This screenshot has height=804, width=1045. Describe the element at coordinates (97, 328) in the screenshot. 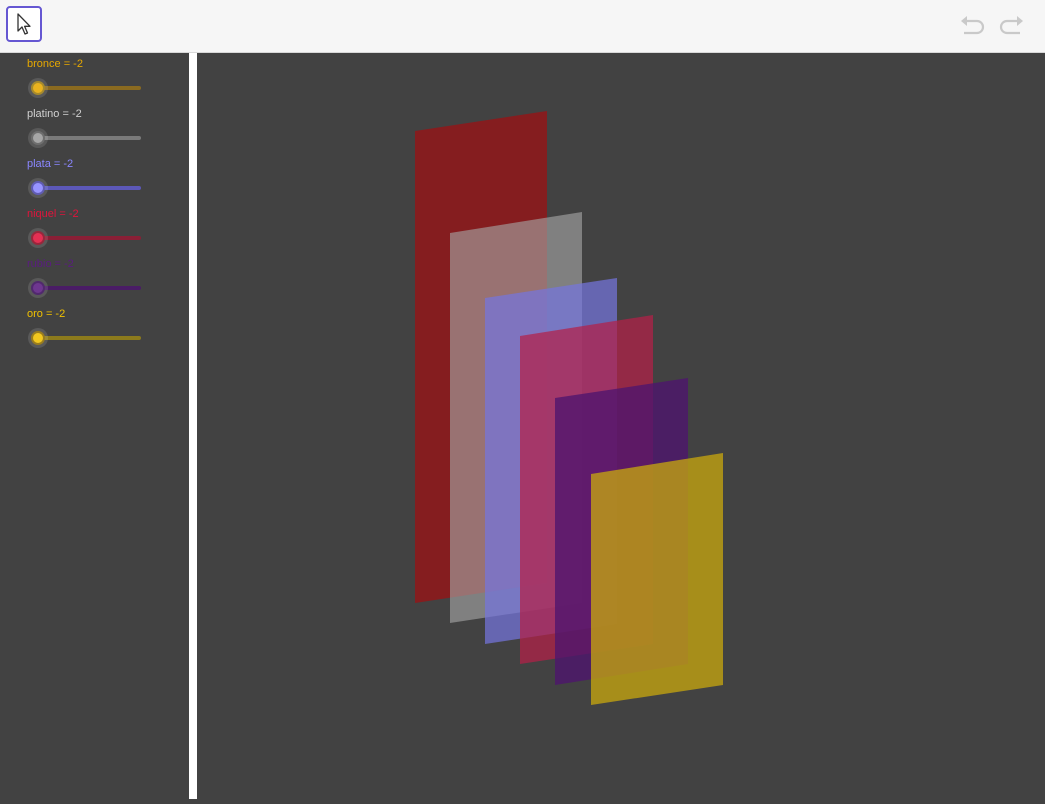

I see `slider-oro: oro = -2` at that location.